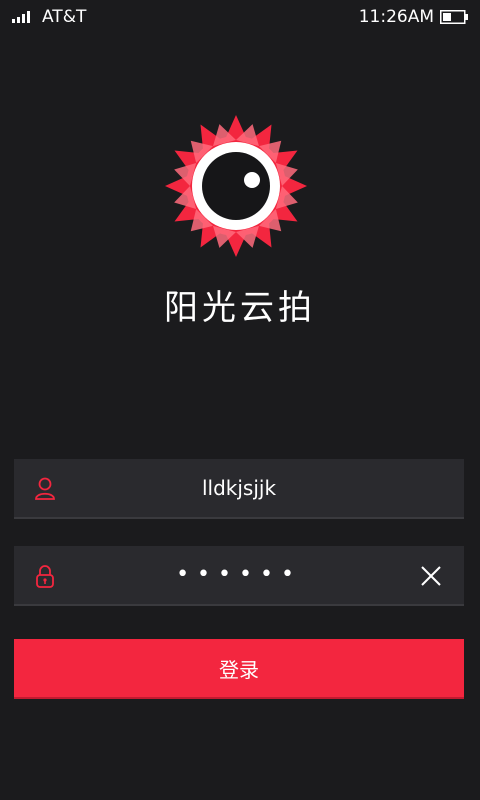 This screenshot has width=480, height=800. What do you see at coordinates (454, 17) in the screenshot?
I see `battery-icon` at bounding box center [454, 17].